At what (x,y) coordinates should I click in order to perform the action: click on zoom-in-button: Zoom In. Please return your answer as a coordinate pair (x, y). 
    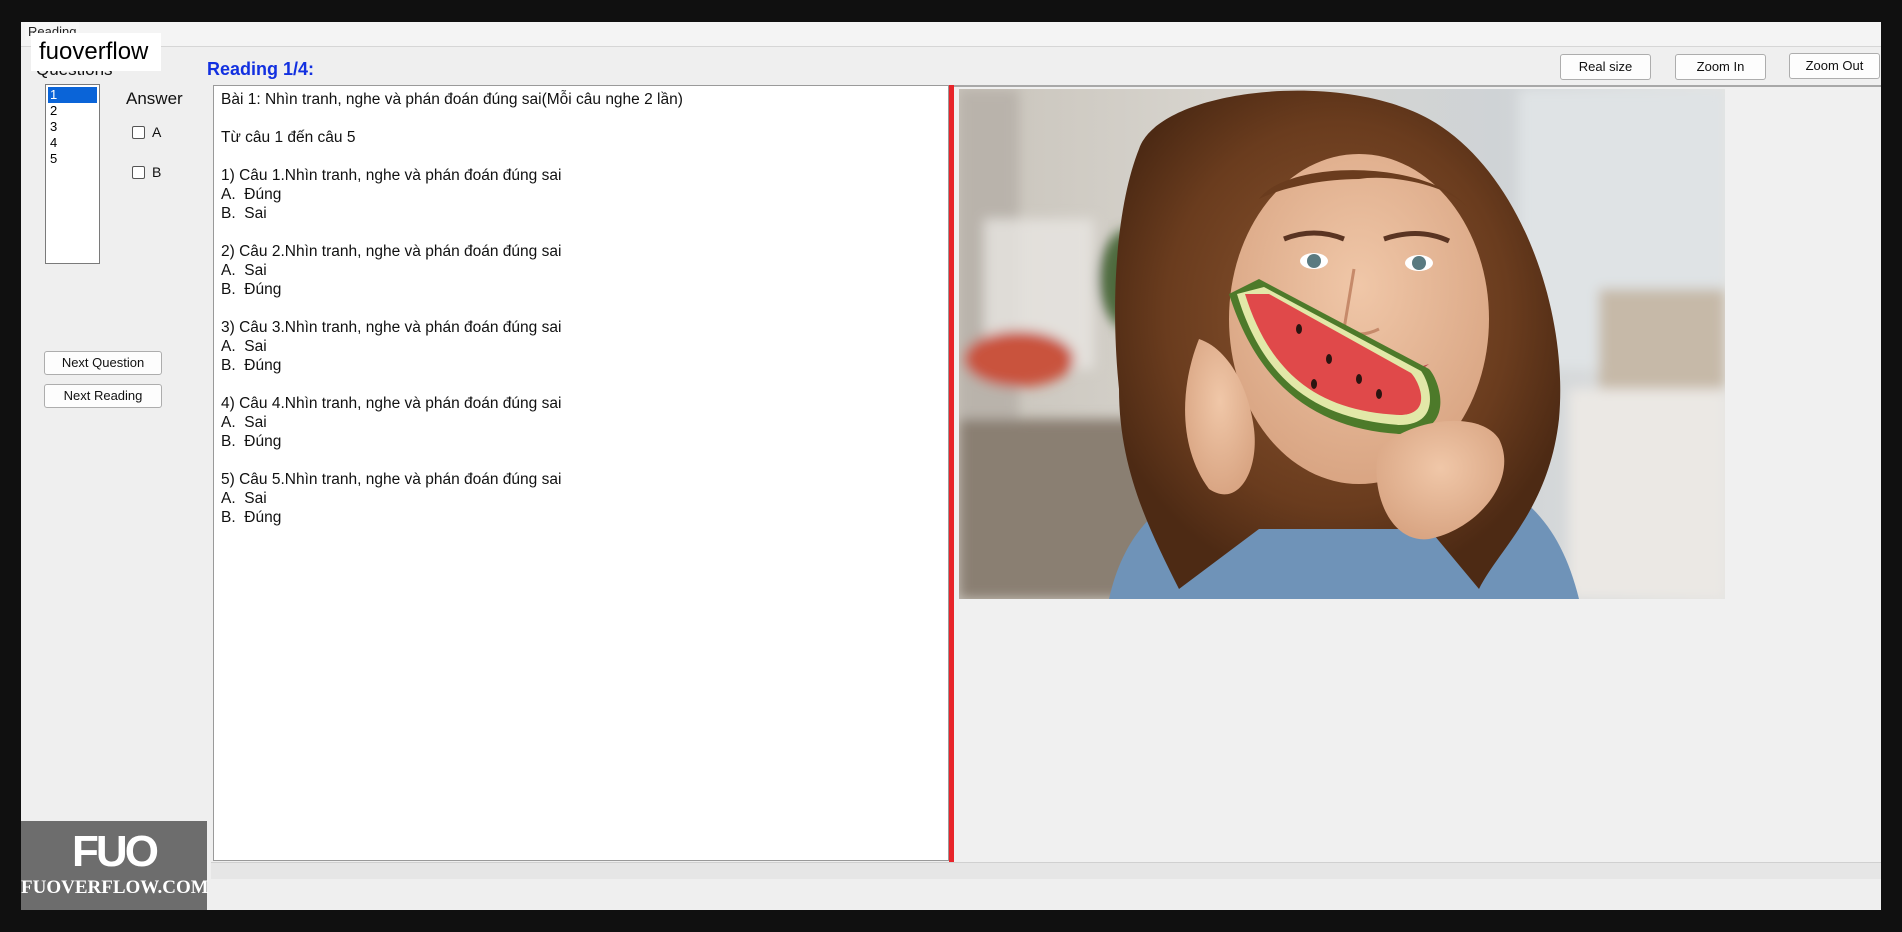
    Looking at the image, I should click on (1720, 67).